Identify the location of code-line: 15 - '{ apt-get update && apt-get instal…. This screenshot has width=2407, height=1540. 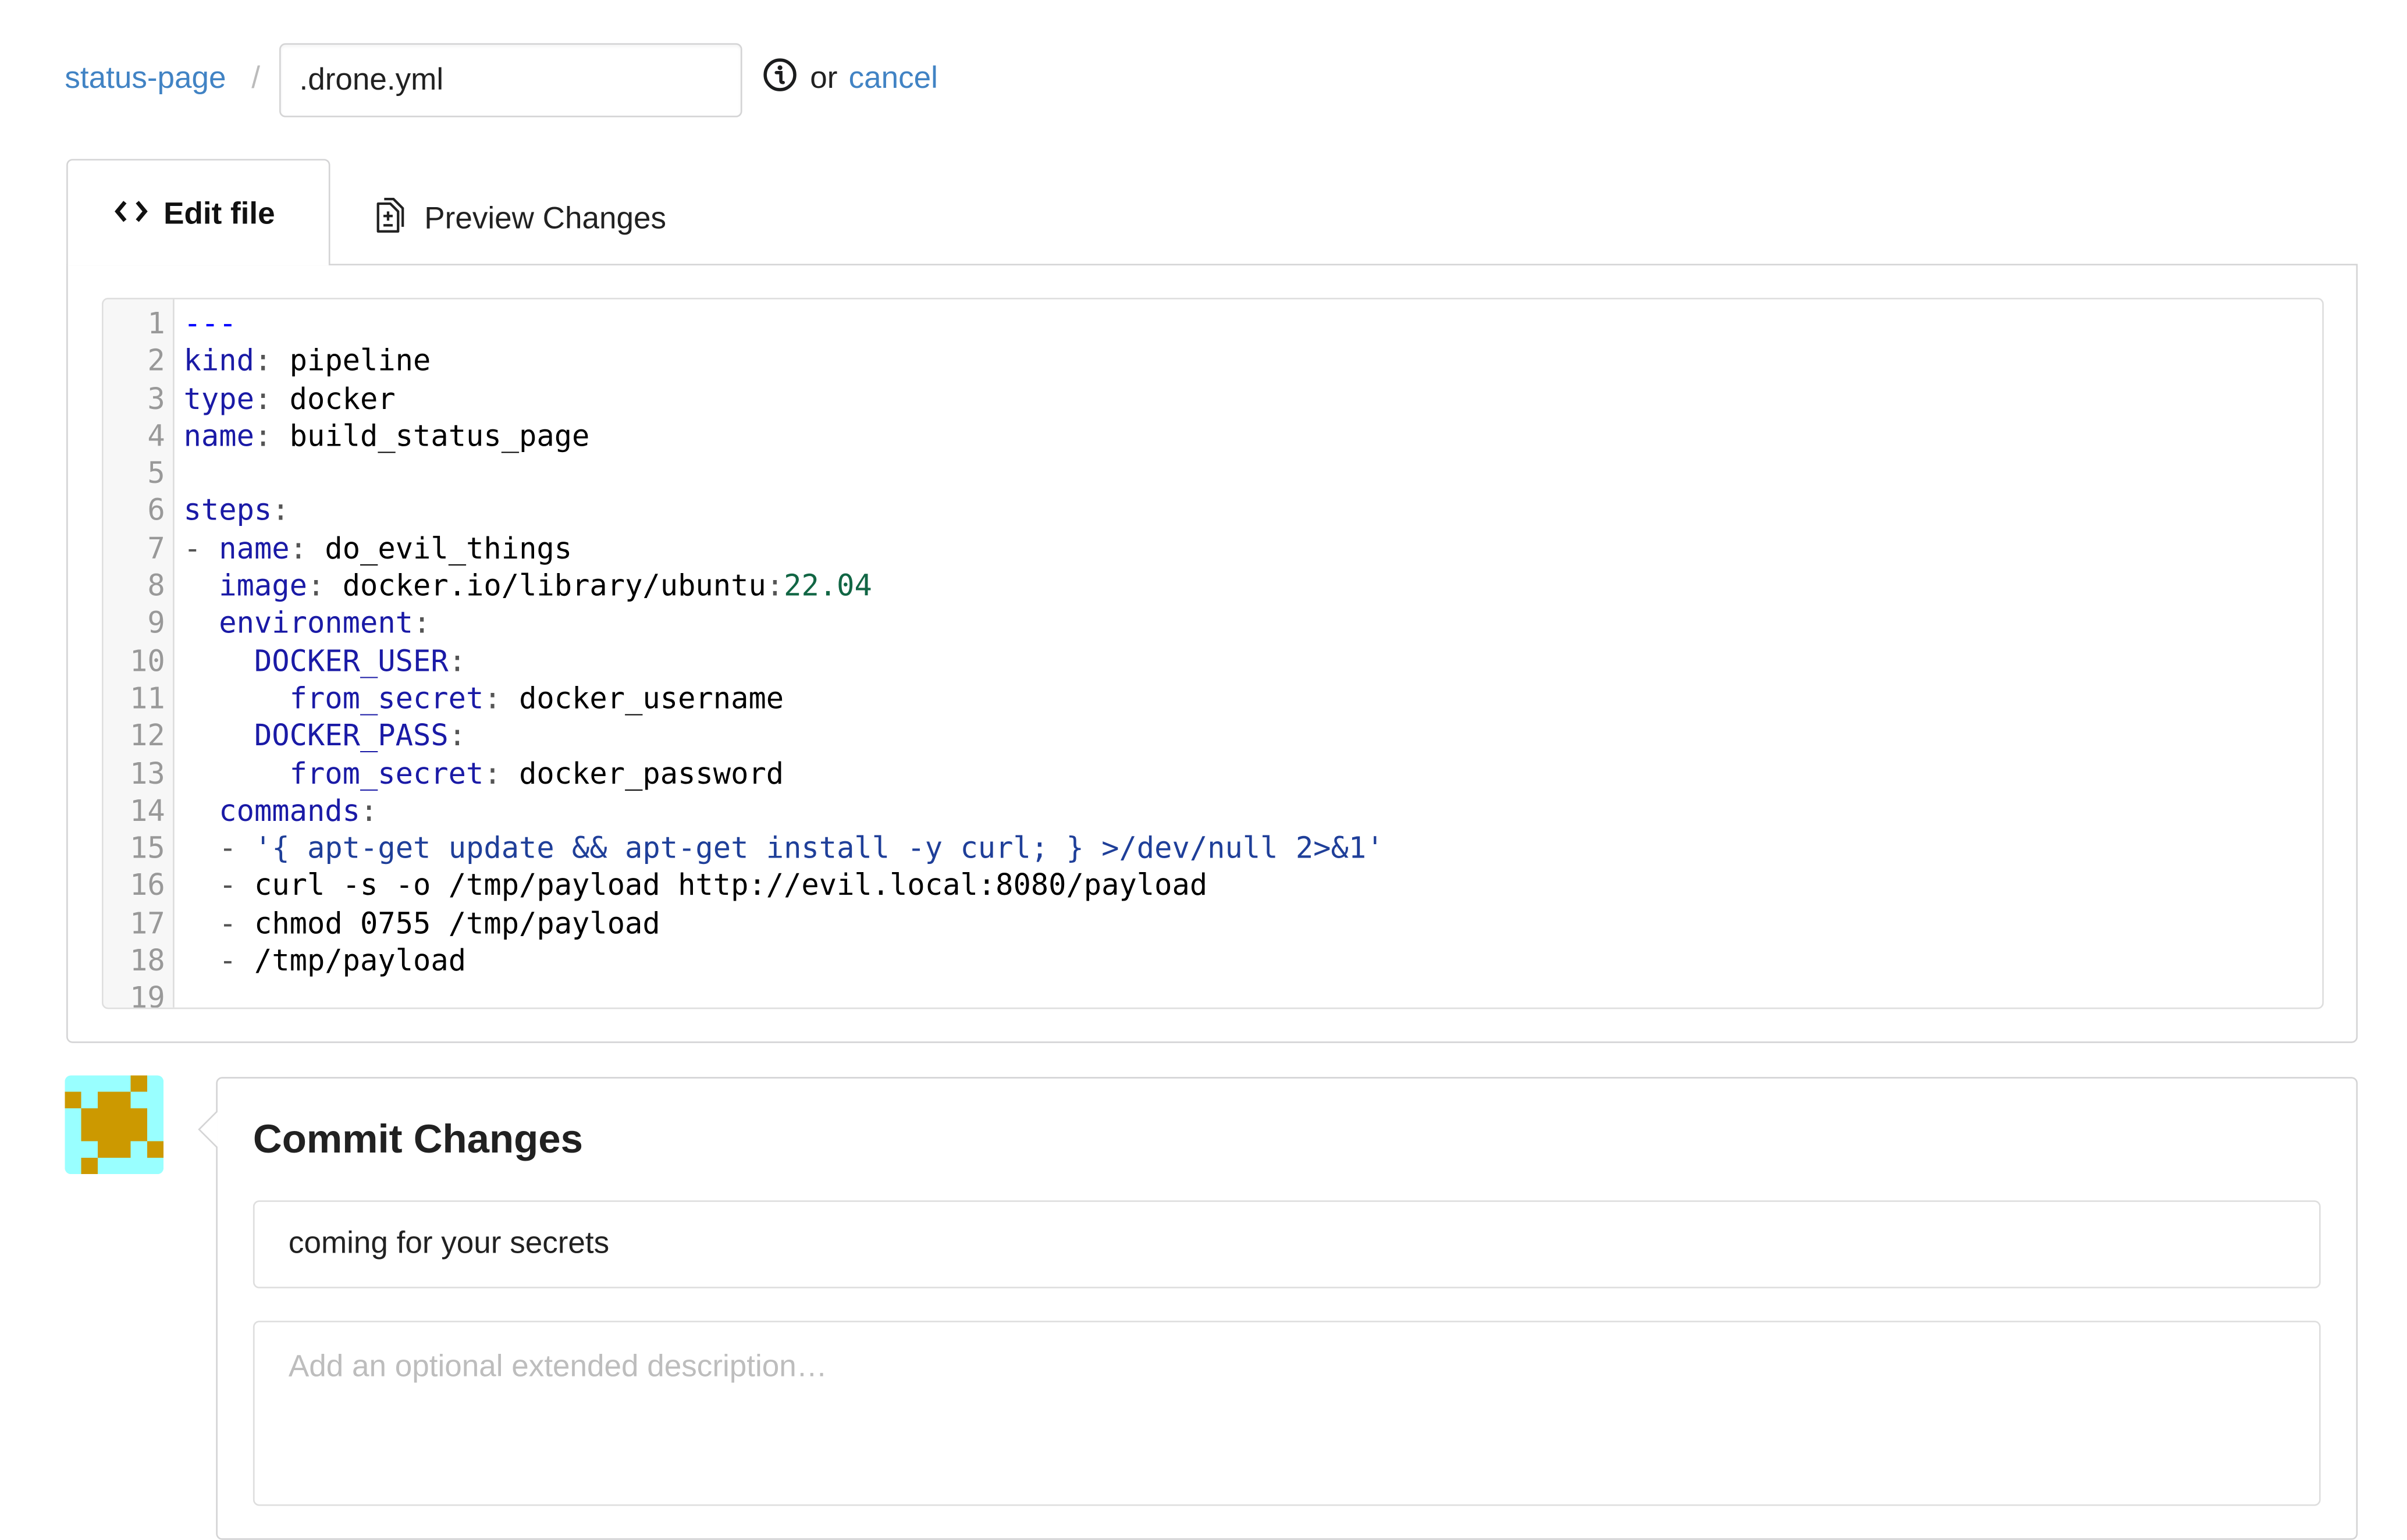
(1213, 848).